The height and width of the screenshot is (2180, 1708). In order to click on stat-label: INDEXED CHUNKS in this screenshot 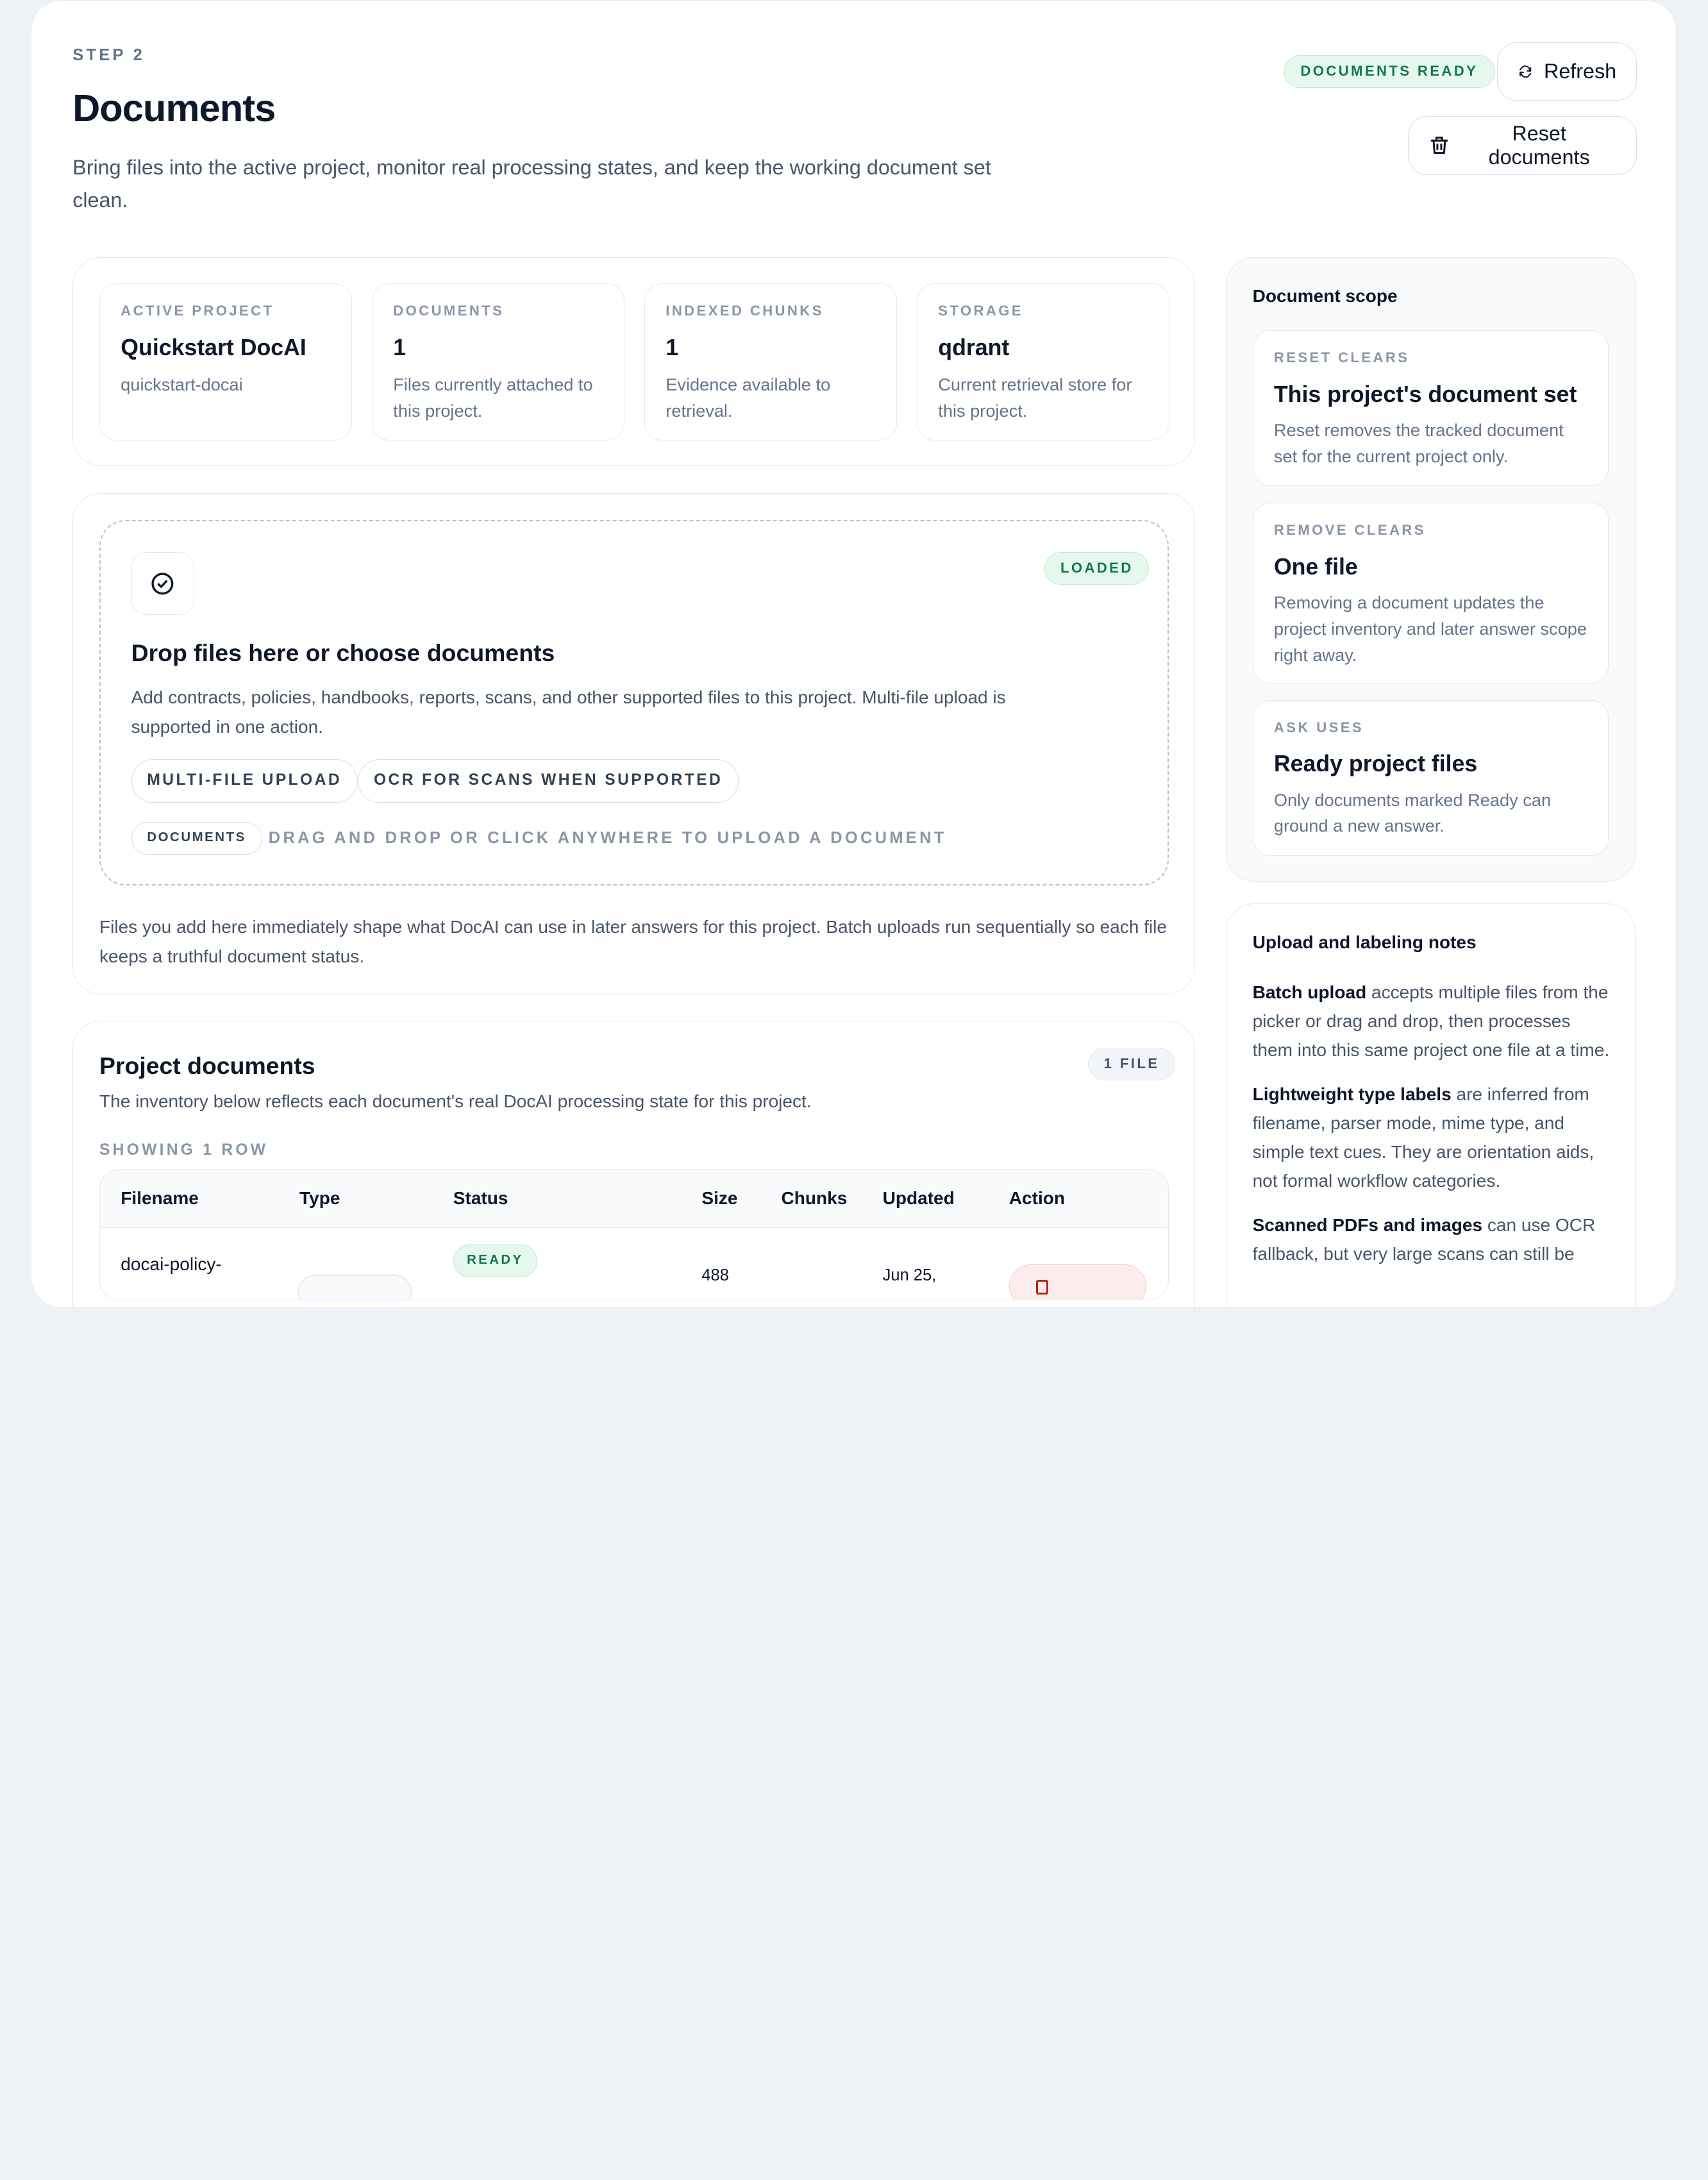, I will do `click(745, 311)`.